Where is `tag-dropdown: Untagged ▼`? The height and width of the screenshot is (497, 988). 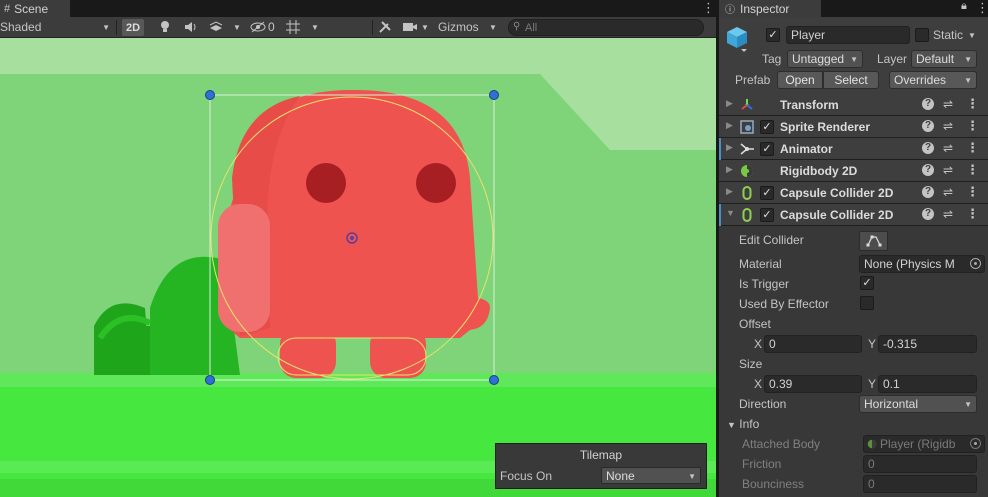 tag-dropdown: Untagged ▼ is located at coordinates (825, 59).